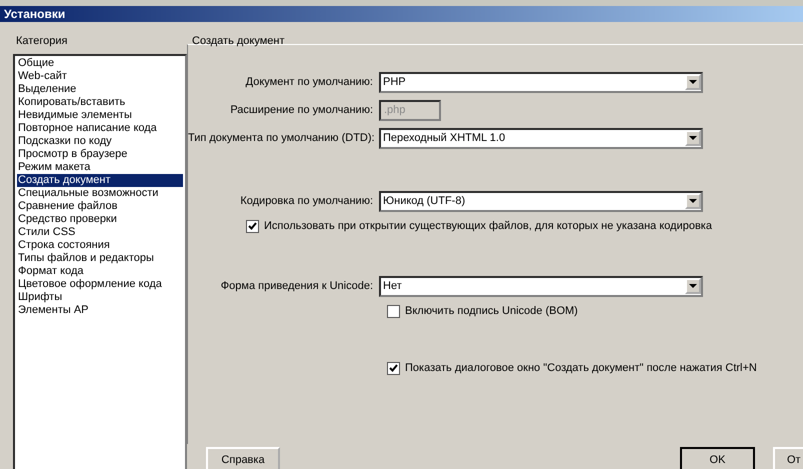 The width and height of the screenshot is (803, 469). What do you see at coordinates (100, 297) in the screenshot?
I see `category-item: Шрифты` at bounding box center [100, 297].